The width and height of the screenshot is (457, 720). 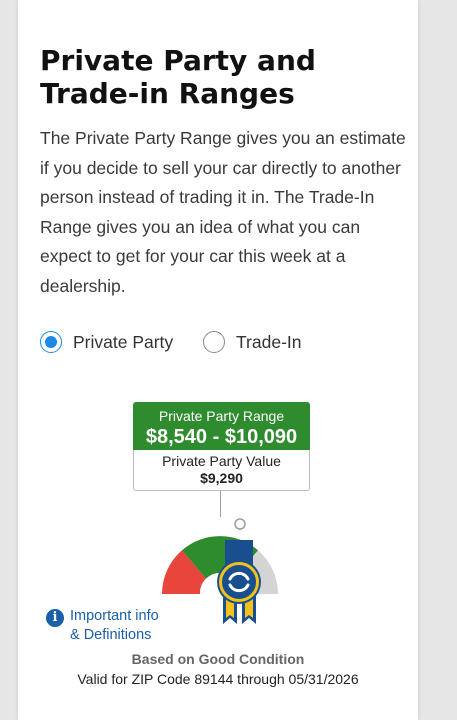 I want to click on private-party-label: Private Party, so click(x=123, y=341).